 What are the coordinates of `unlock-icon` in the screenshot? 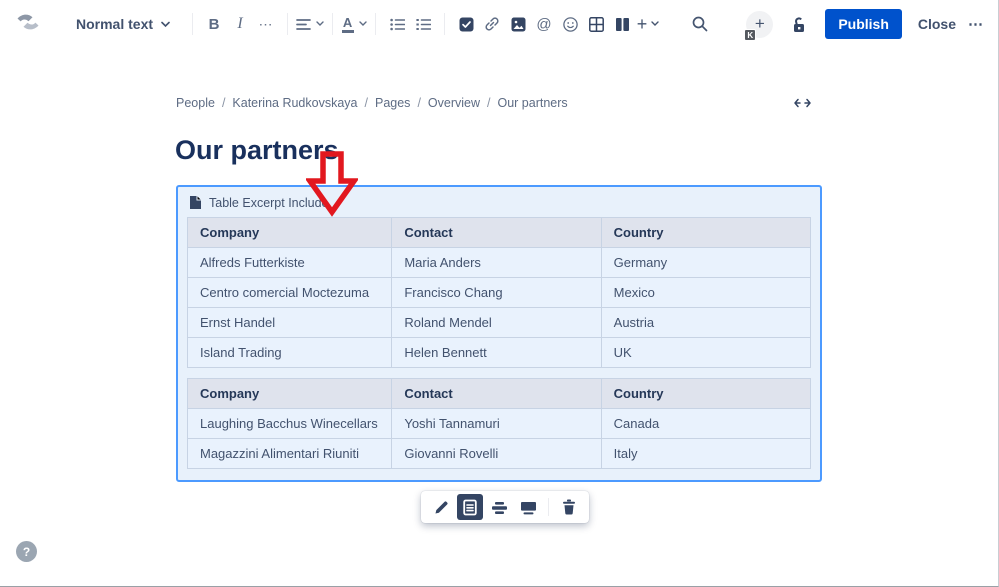 It's located at (798, 24).